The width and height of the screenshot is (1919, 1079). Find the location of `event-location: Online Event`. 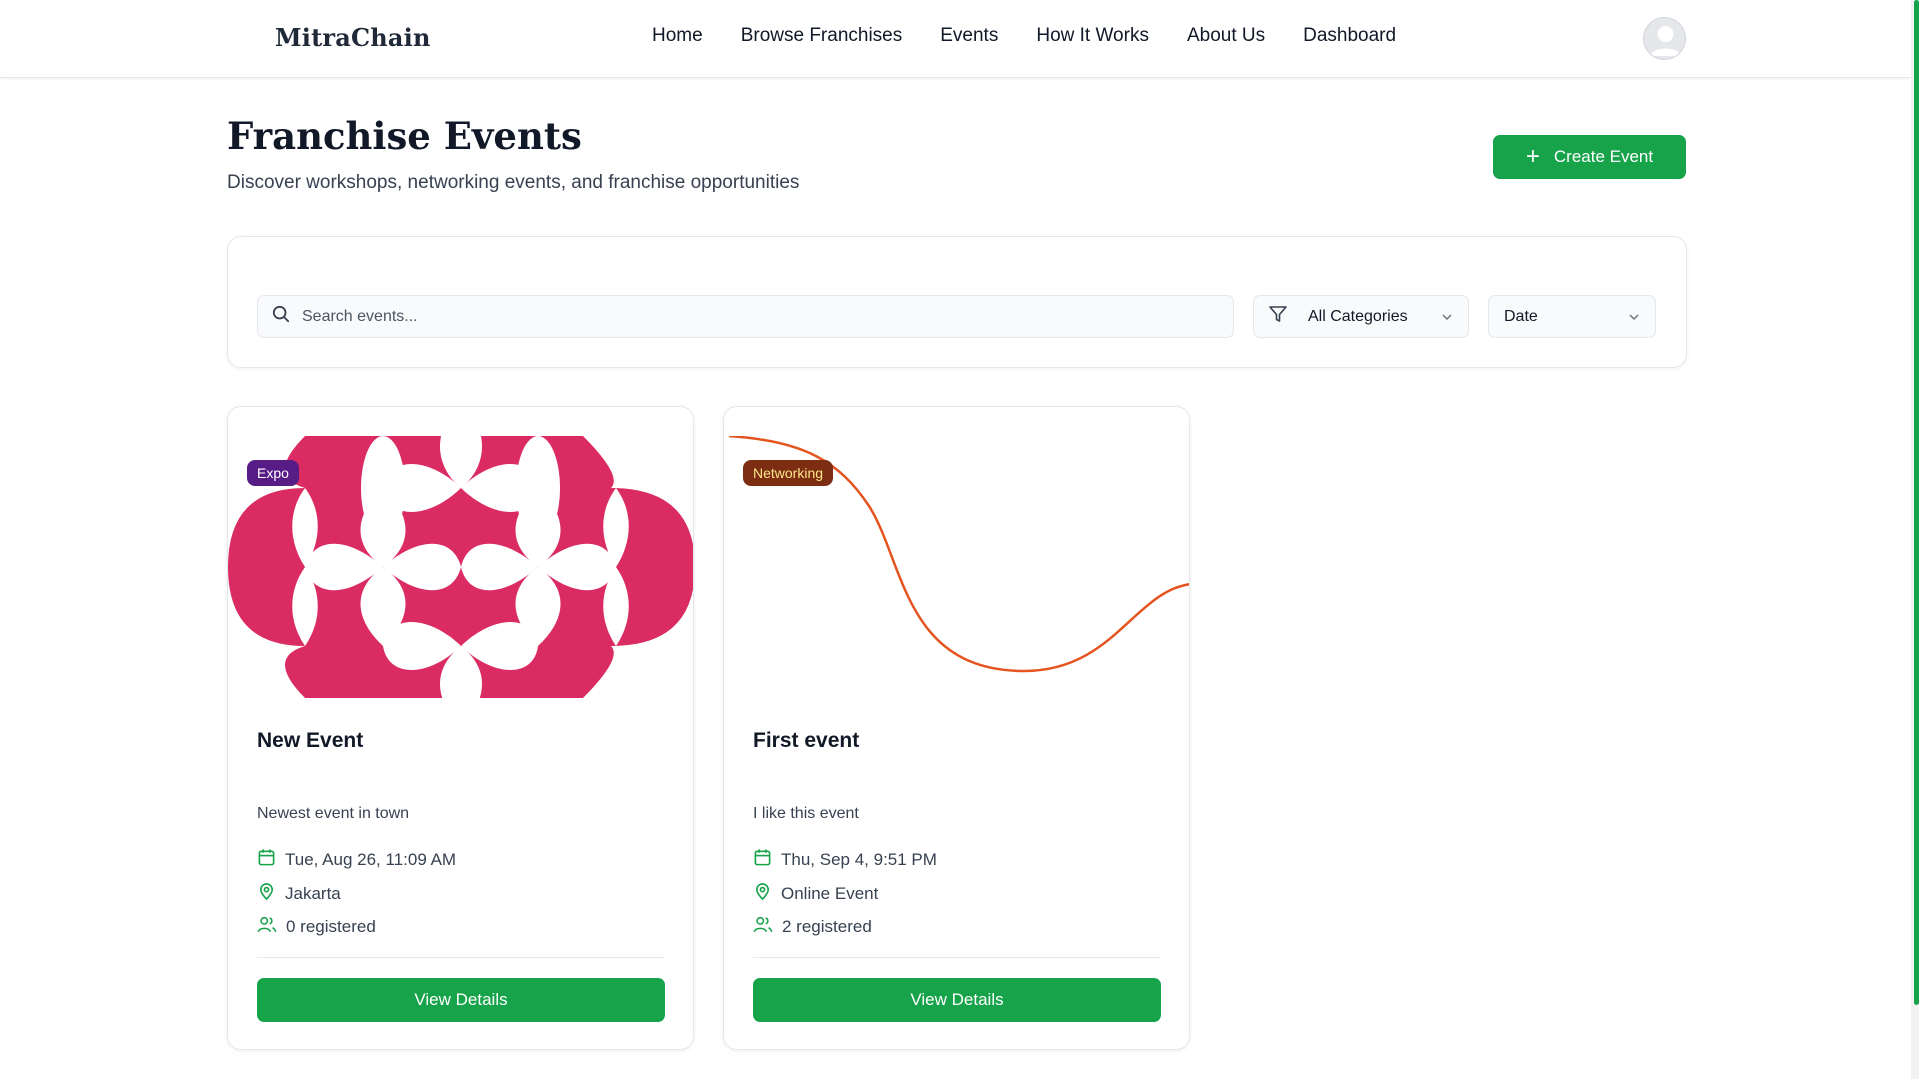

event-location: Online Event is located at coordinates (830, 893).